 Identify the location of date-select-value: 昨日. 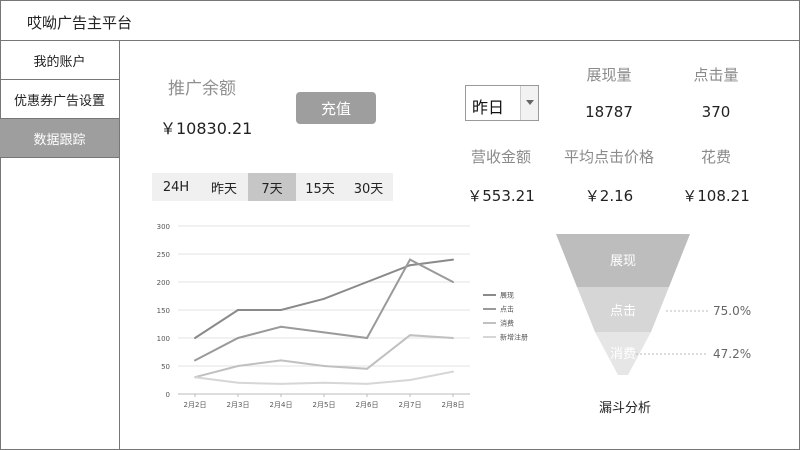
(488, 107).